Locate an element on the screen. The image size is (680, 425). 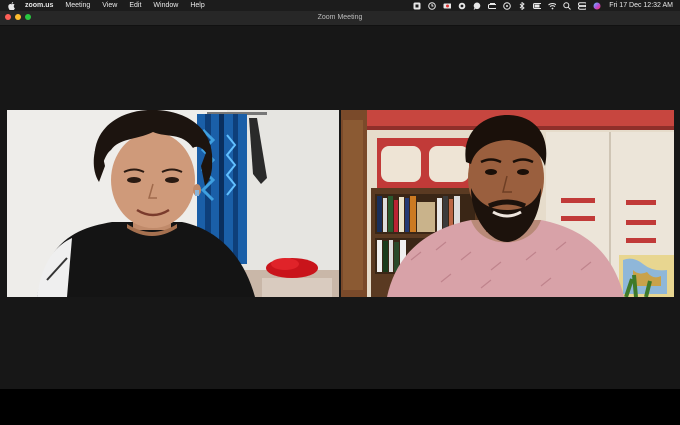
dropbox-icon is located at coordinates (417, 6).